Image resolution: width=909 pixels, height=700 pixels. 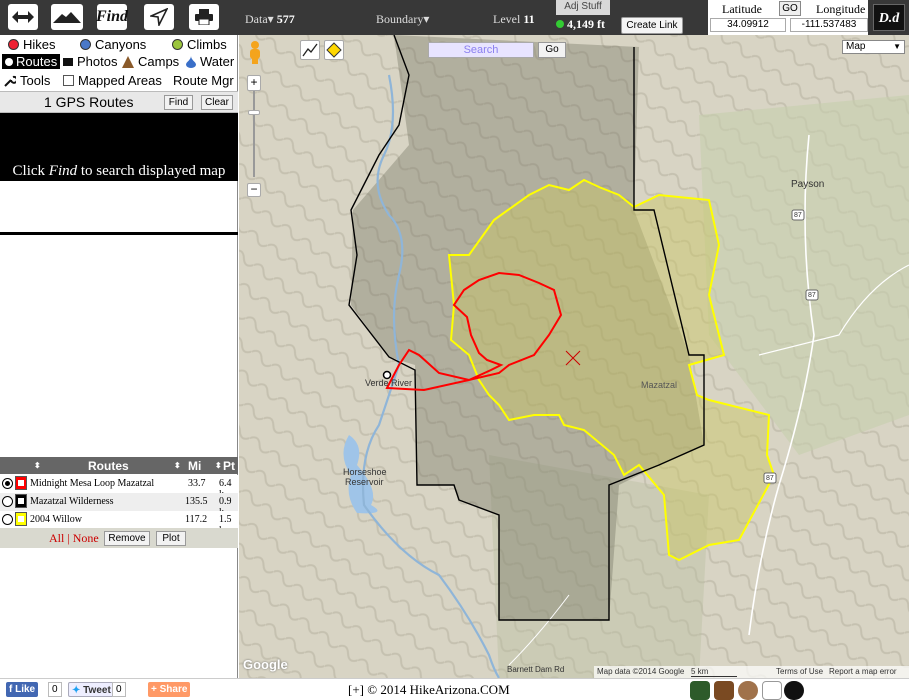 What do you see at coordinates (119, 233) in the screenshot?
I see `divider` at bounding box center [119, 233].